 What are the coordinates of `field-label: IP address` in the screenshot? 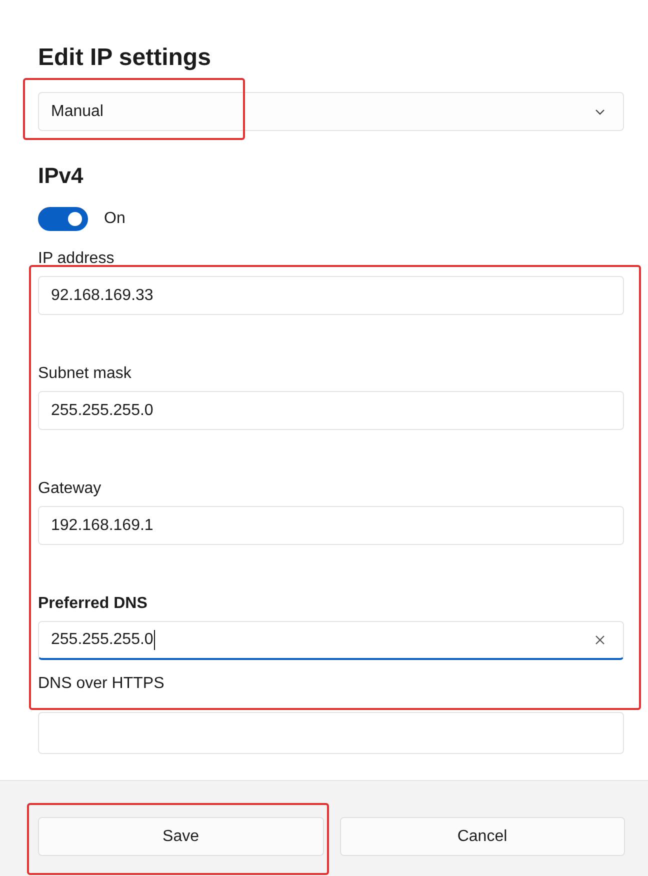 It's located at (77, 259).